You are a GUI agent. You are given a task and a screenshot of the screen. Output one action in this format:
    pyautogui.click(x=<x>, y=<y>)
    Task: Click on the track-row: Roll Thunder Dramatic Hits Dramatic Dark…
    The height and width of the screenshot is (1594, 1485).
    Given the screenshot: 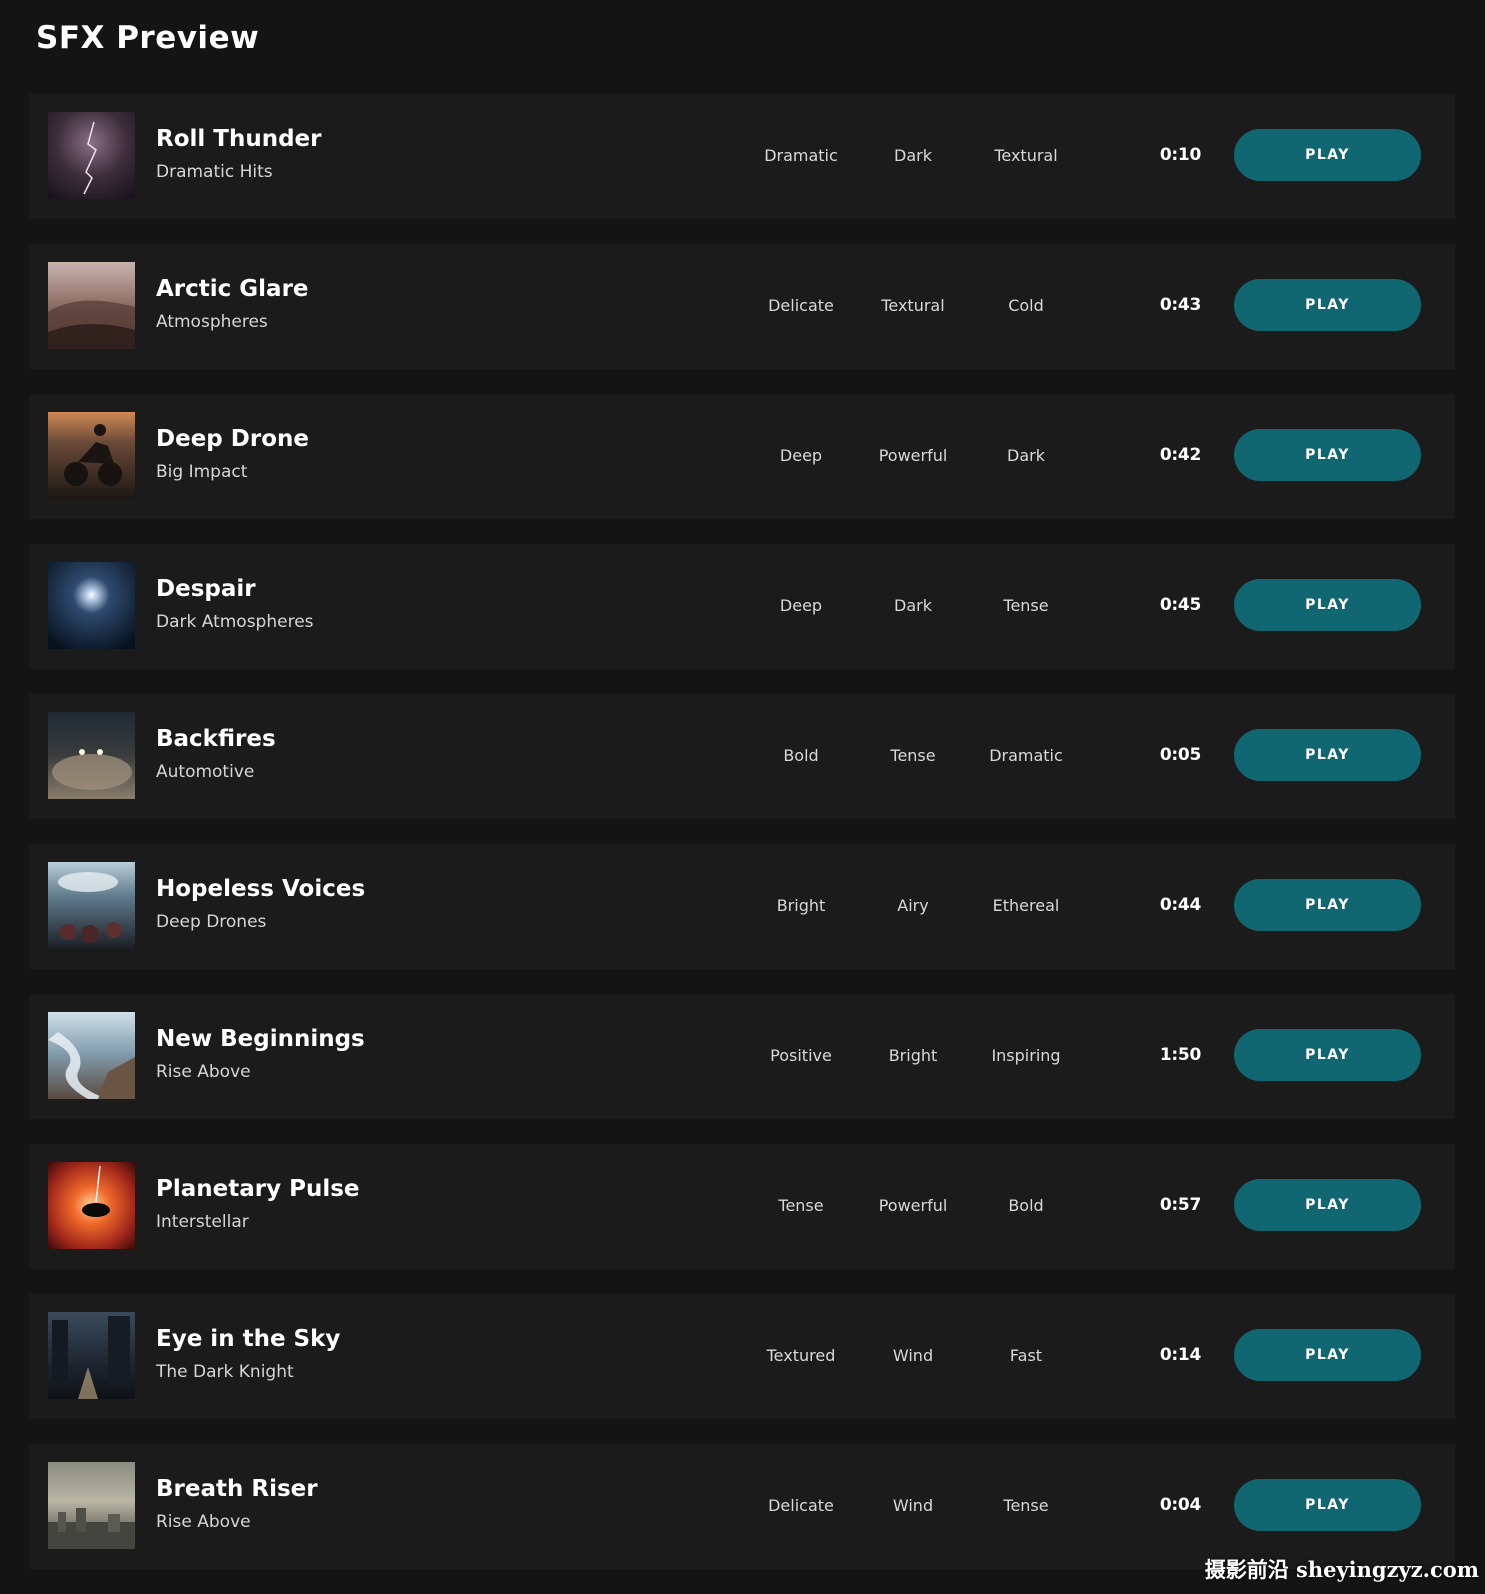 What is the action you would take?
    pyautogui.click(x=742, y=156)
    